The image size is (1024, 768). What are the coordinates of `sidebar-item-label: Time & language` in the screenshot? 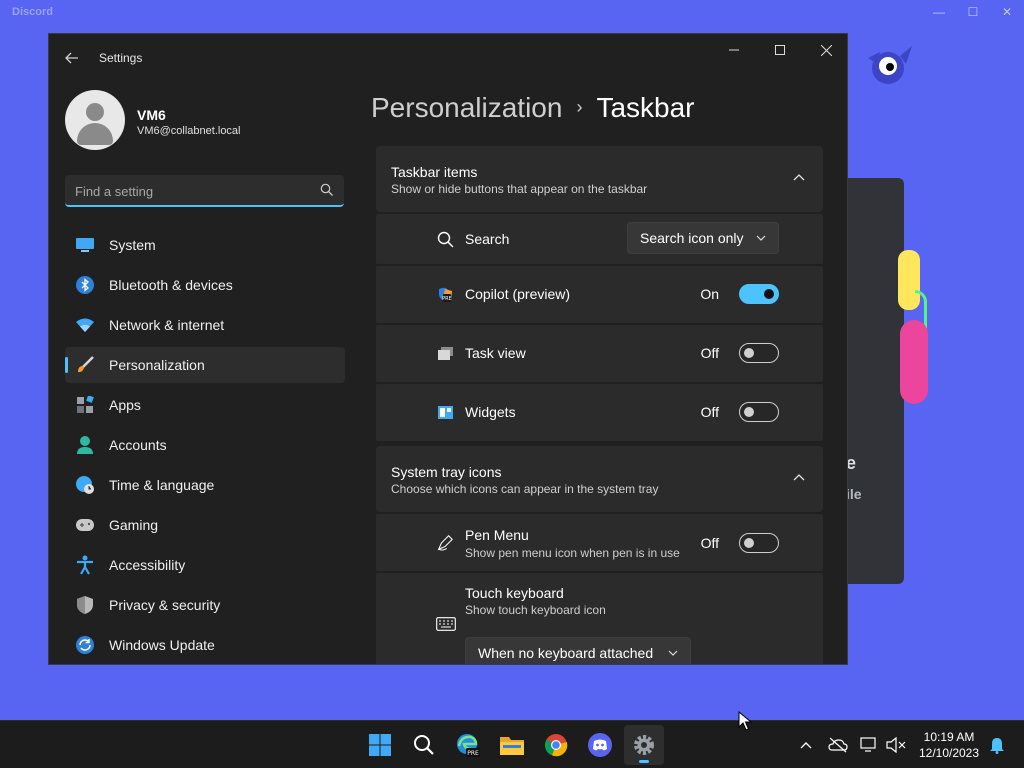 It's located at (162, 485).